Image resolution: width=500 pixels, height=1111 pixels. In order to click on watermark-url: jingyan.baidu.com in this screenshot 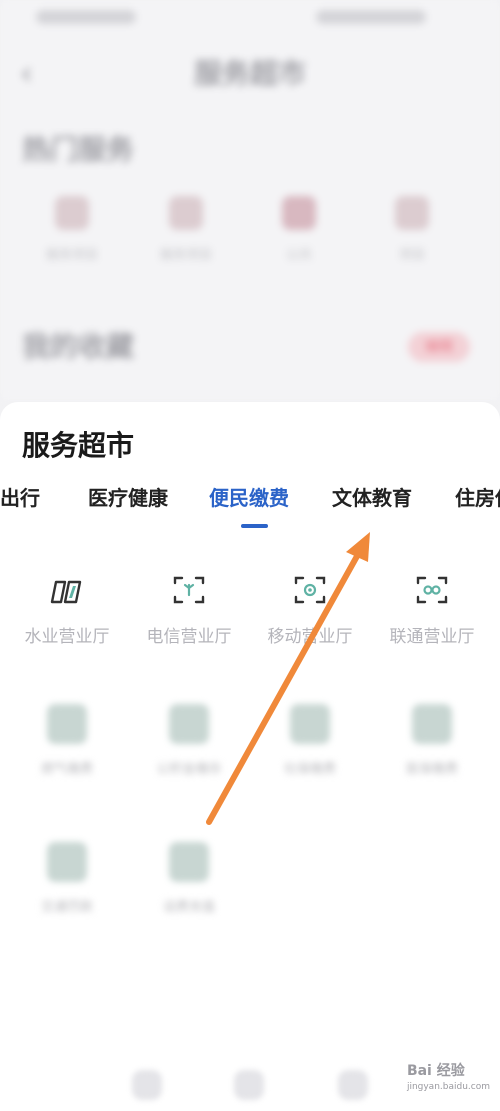, I will do `click(448, 1087)`.